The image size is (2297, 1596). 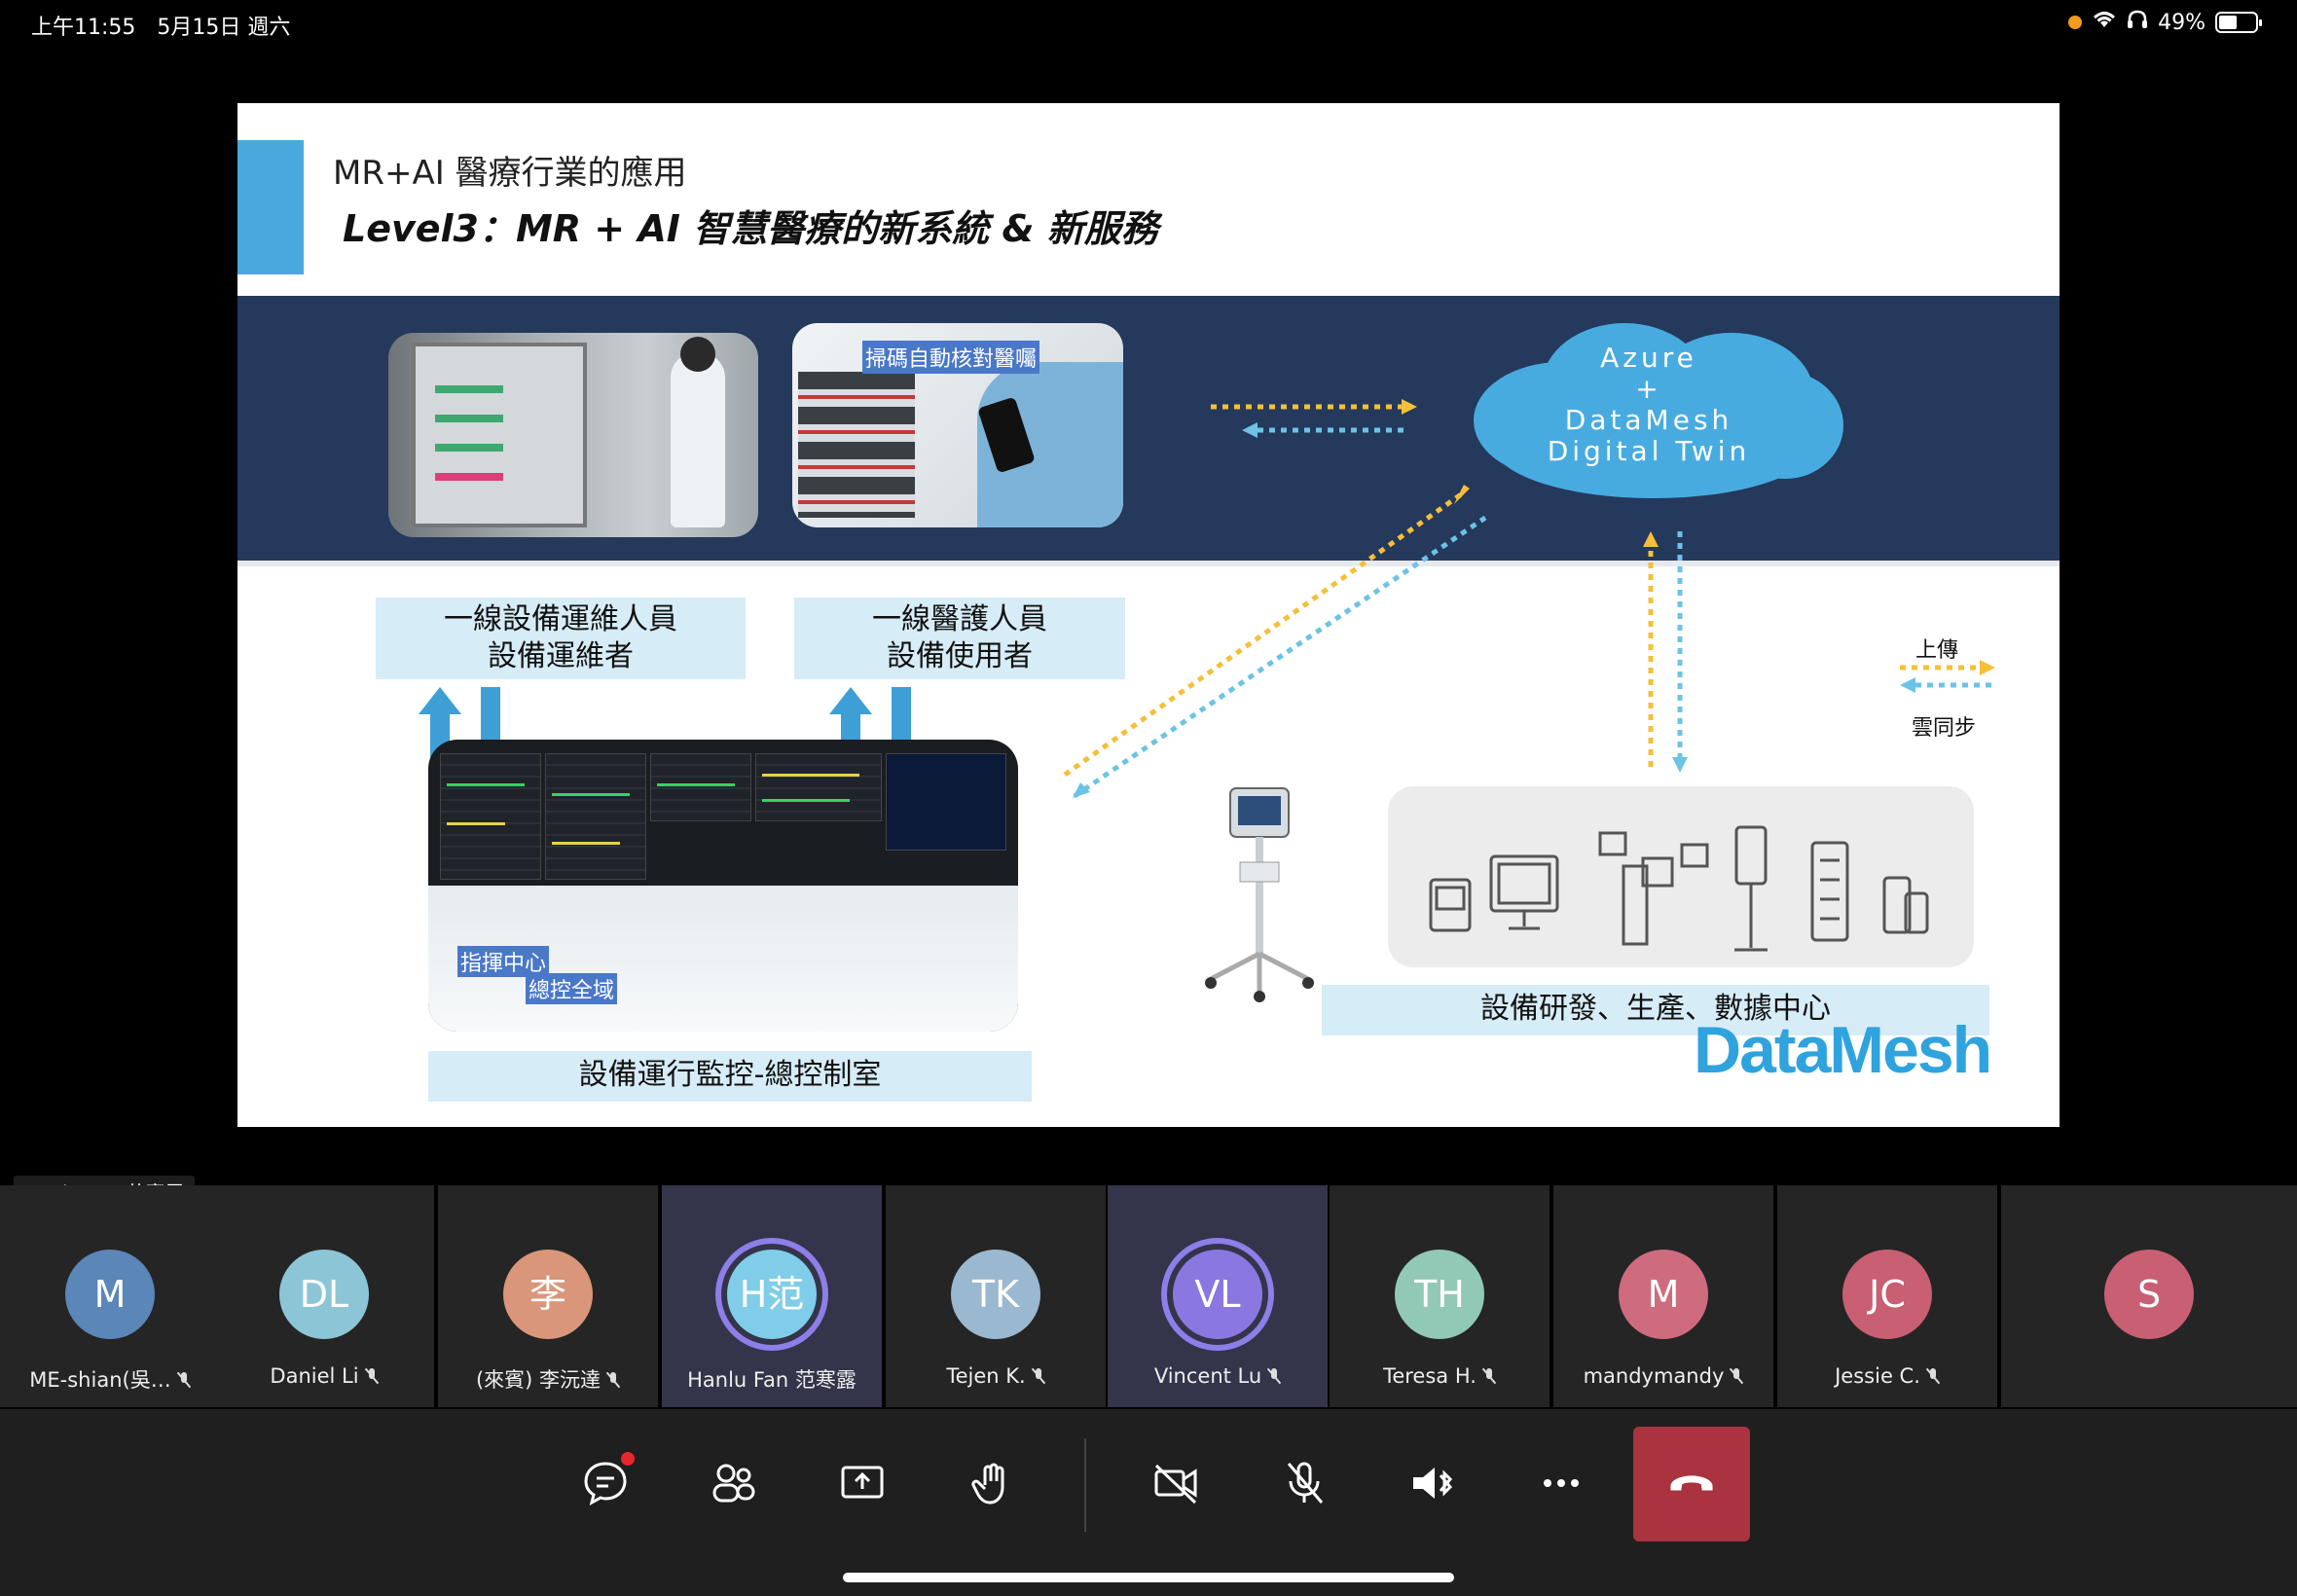 I want to click on meeting-controls, so click(x=1148, y=1502).